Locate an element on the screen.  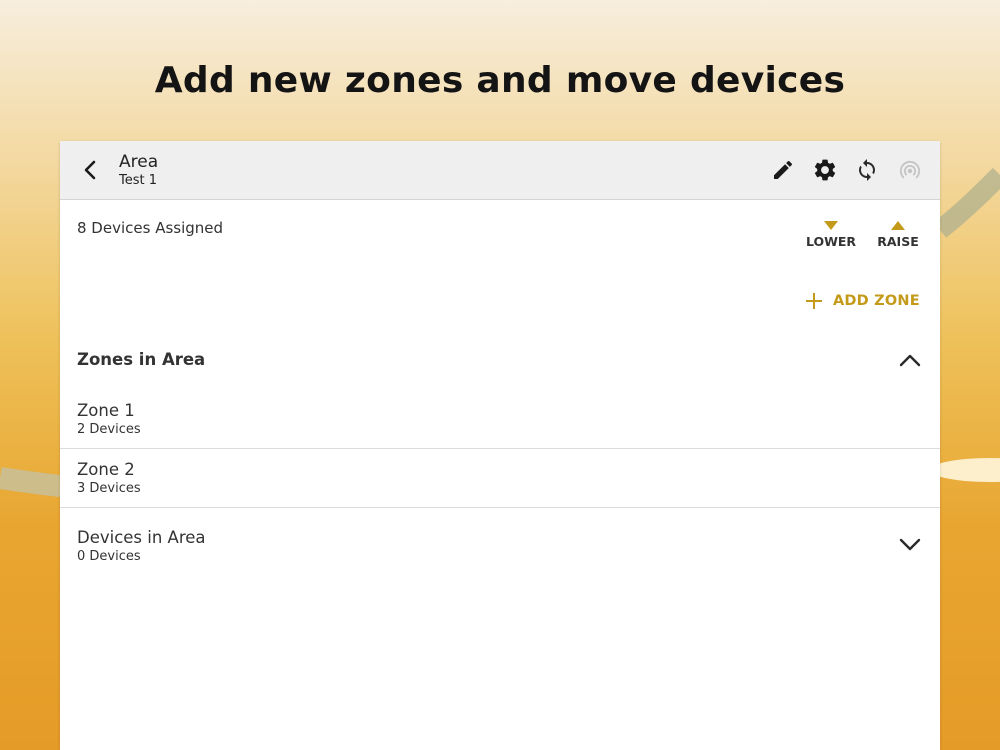
settings-button is located at coordinates (825, 170).